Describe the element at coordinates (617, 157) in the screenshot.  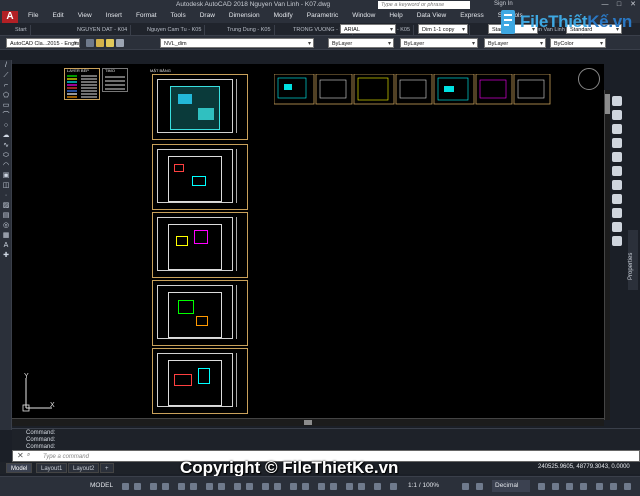
I see `showmotion-icon` at that location.